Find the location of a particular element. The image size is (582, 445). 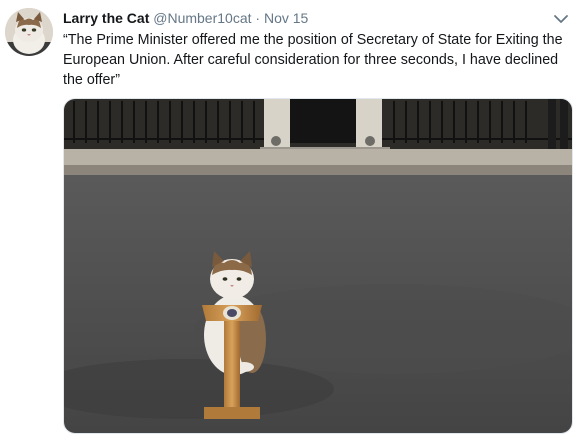

display-name: Larry the Cat is located at coordinates (106, 18).